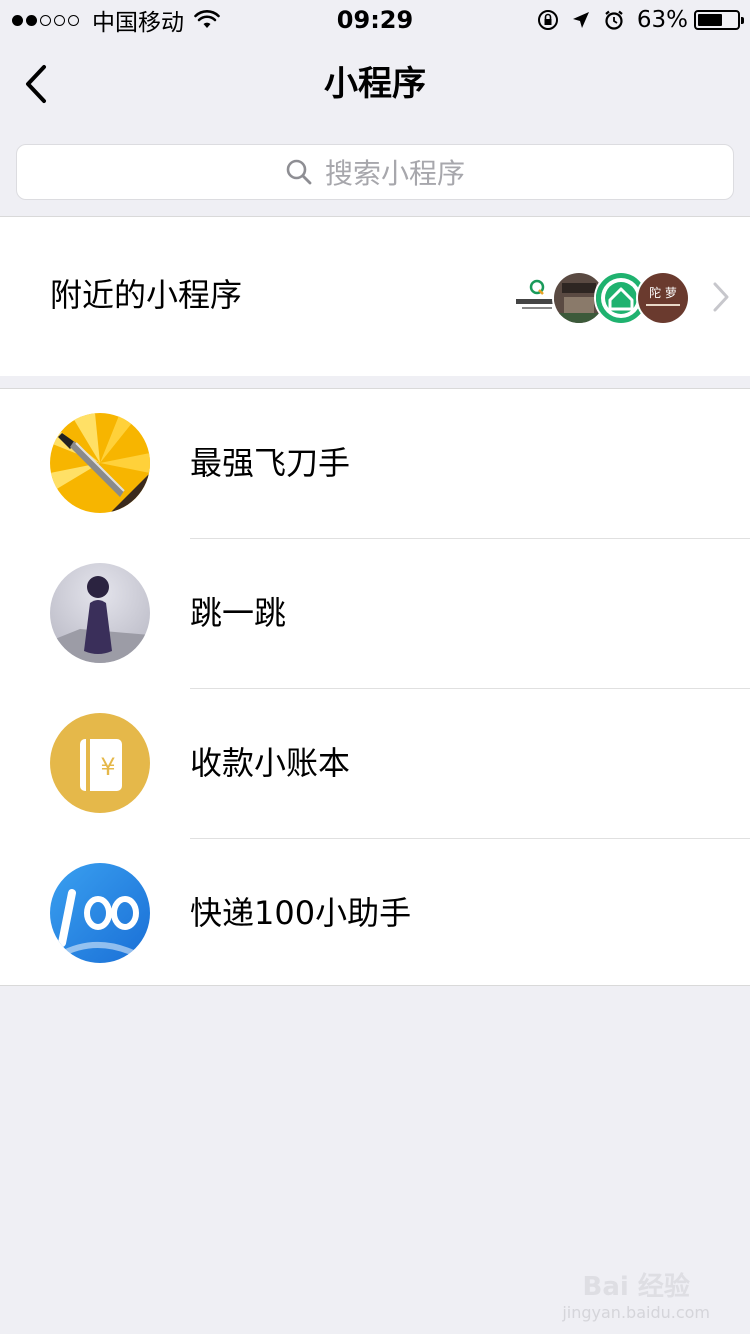  I want to click on nearby-thumb-brown-logo: 陀 萝, so click(663, 298).